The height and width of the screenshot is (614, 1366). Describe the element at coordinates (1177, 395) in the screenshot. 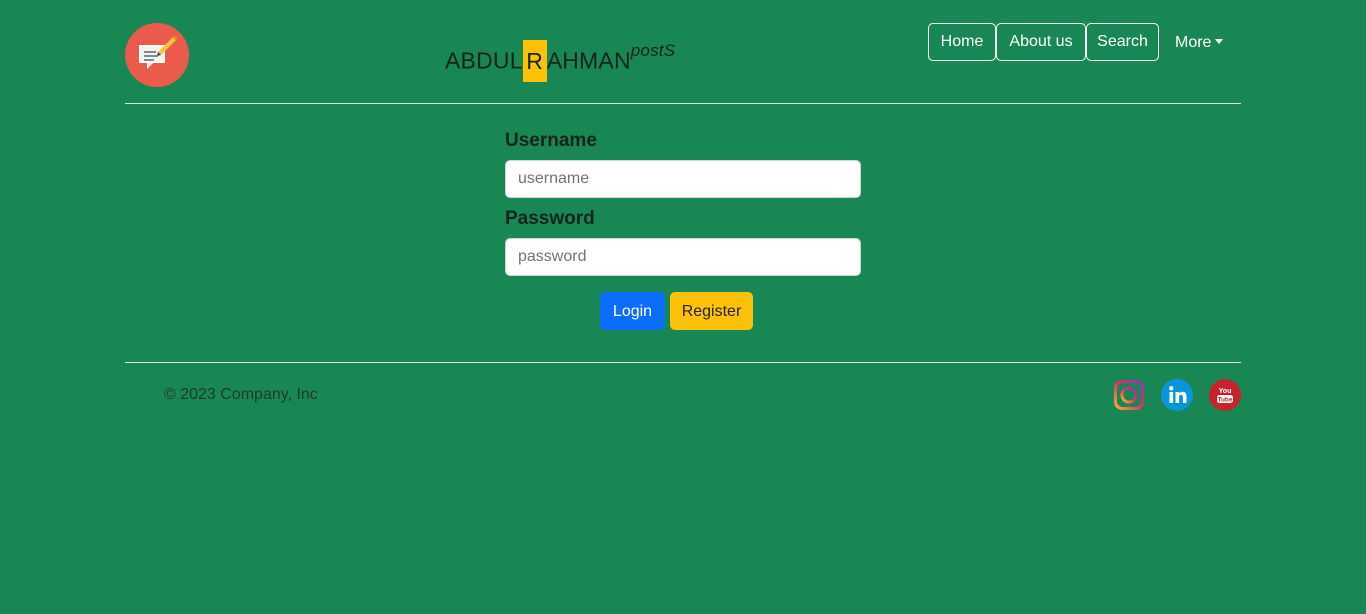

I see `linkedin-icon` at that location.